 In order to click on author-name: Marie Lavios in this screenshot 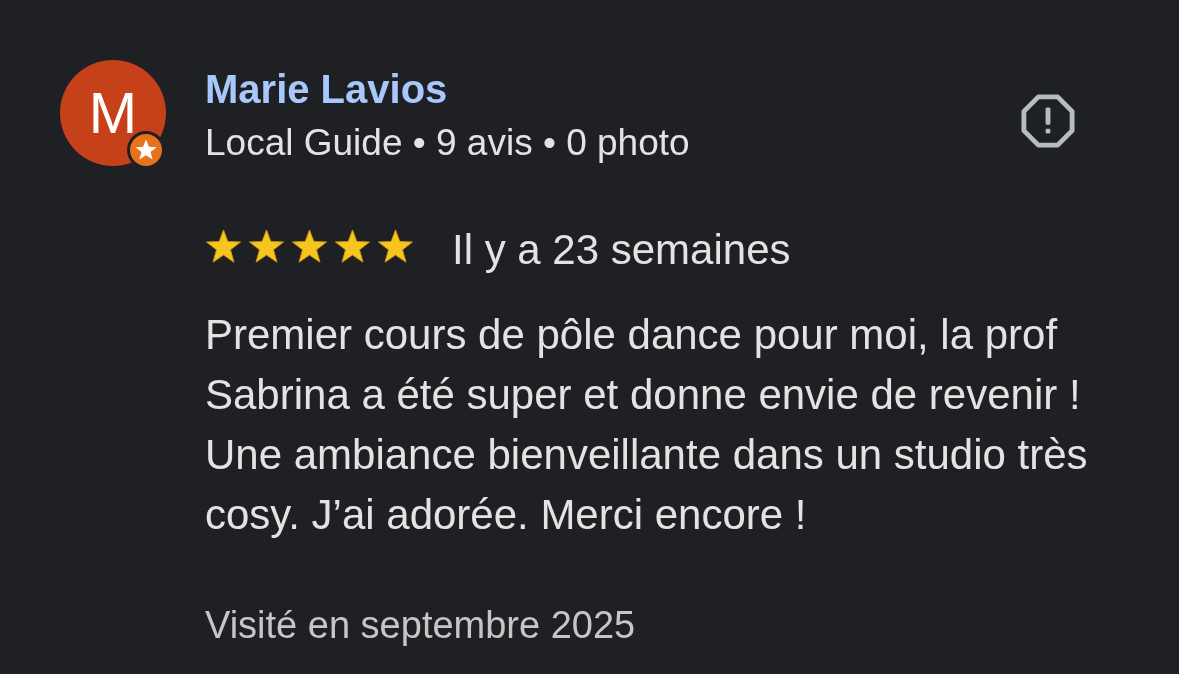, I will do `click(326, 89)`.